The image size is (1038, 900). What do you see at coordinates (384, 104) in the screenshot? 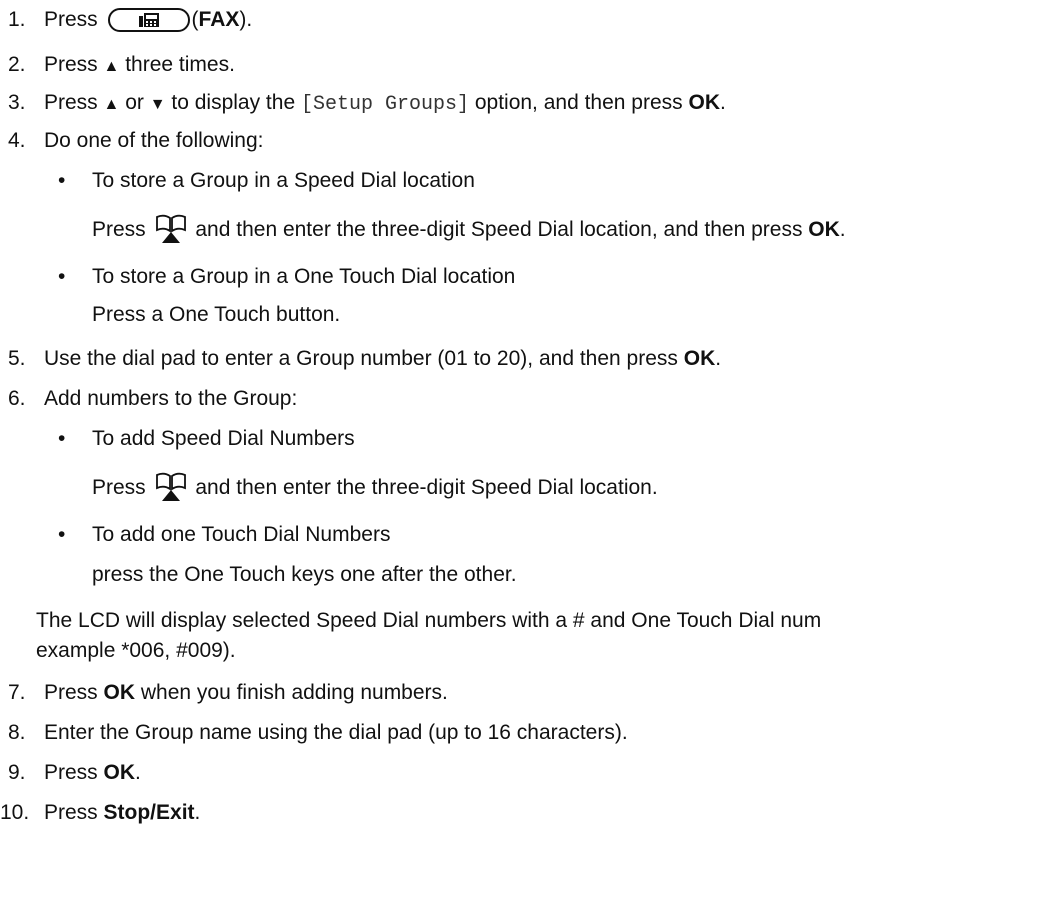
I see `menu-option-code: [Setup Groups]` at bounding box center [384, 104].